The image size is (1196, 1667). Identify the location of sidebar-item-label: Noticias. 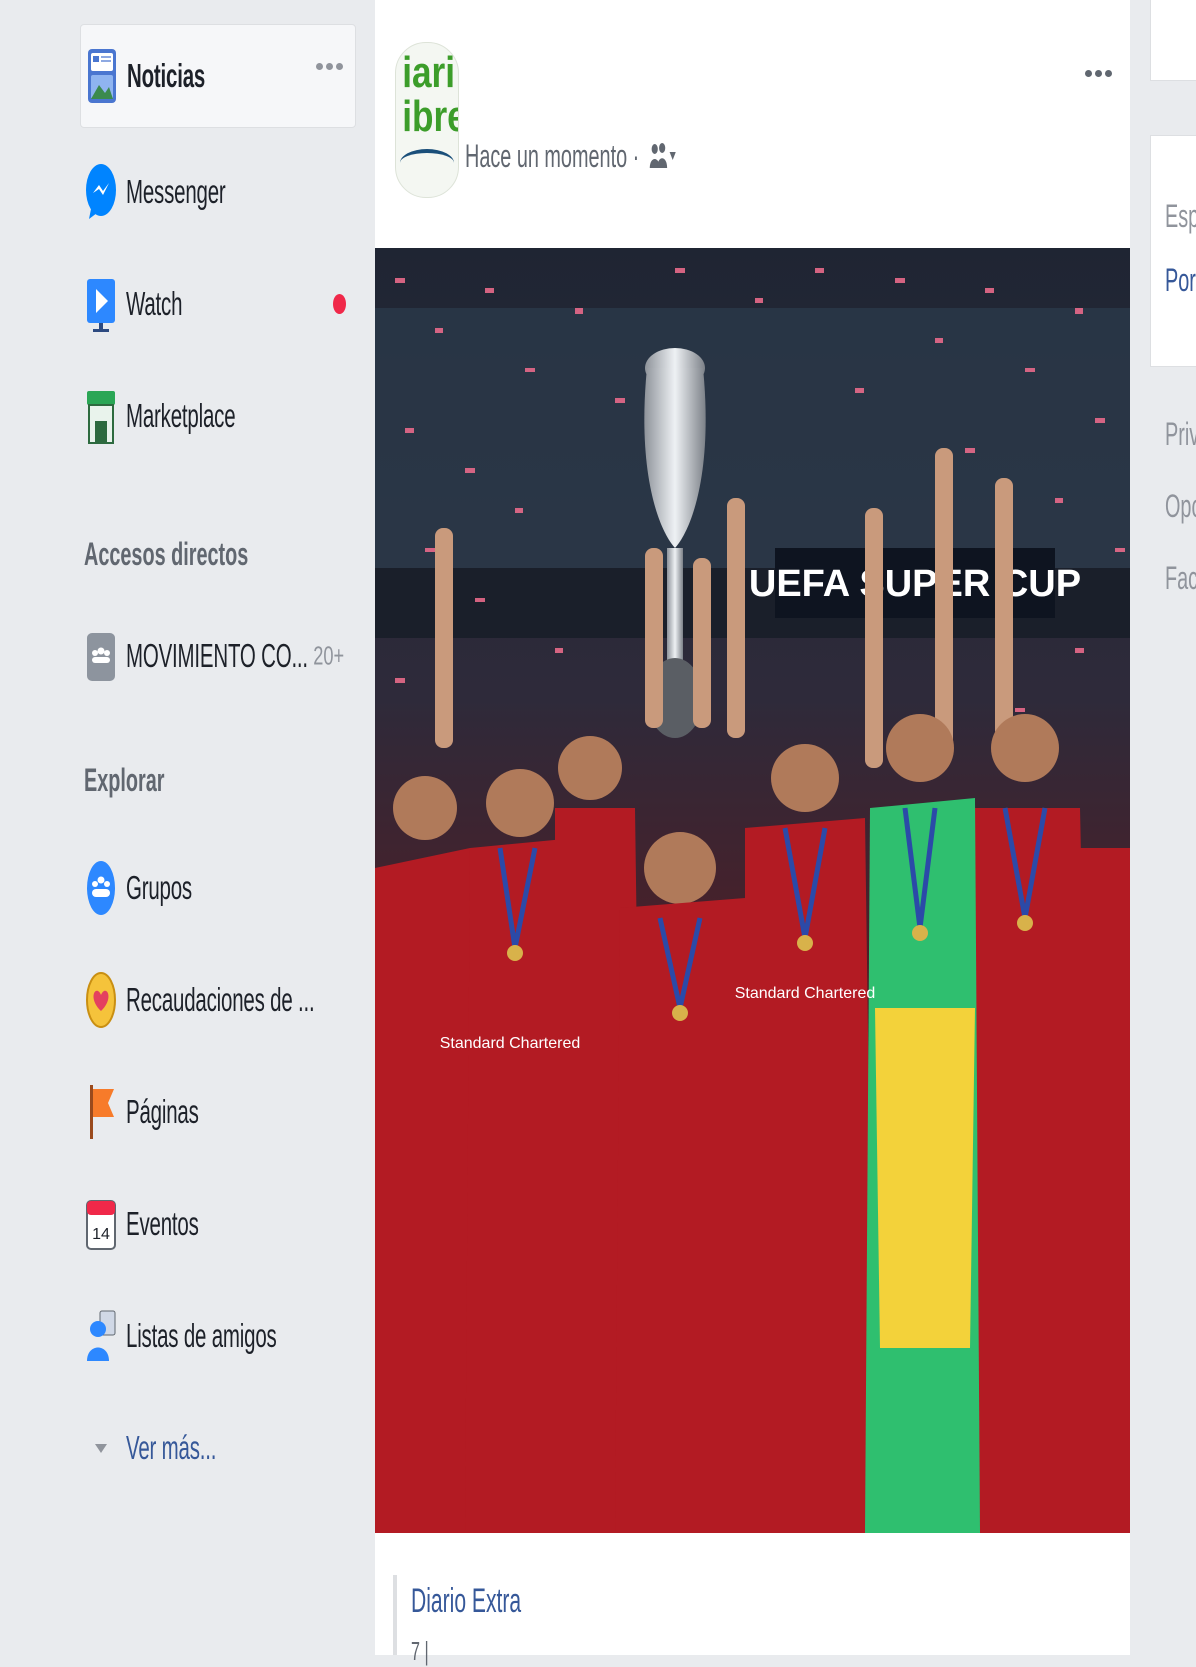
(166, 75).